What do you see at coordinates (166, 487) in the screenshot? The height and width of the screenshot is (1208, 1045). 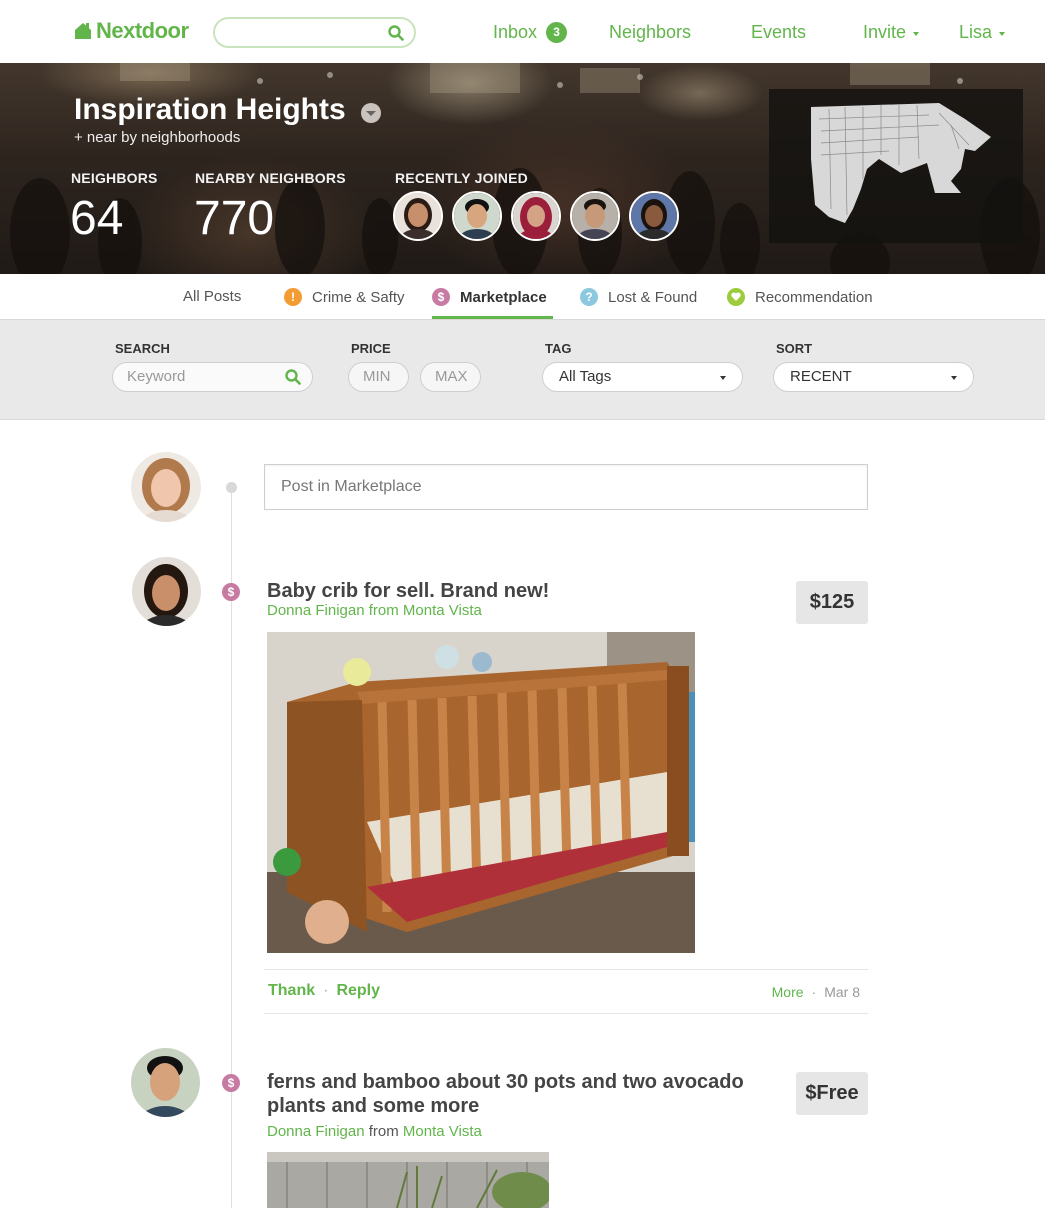 I see `current-user-avatar` at bounding box center [166, 487].